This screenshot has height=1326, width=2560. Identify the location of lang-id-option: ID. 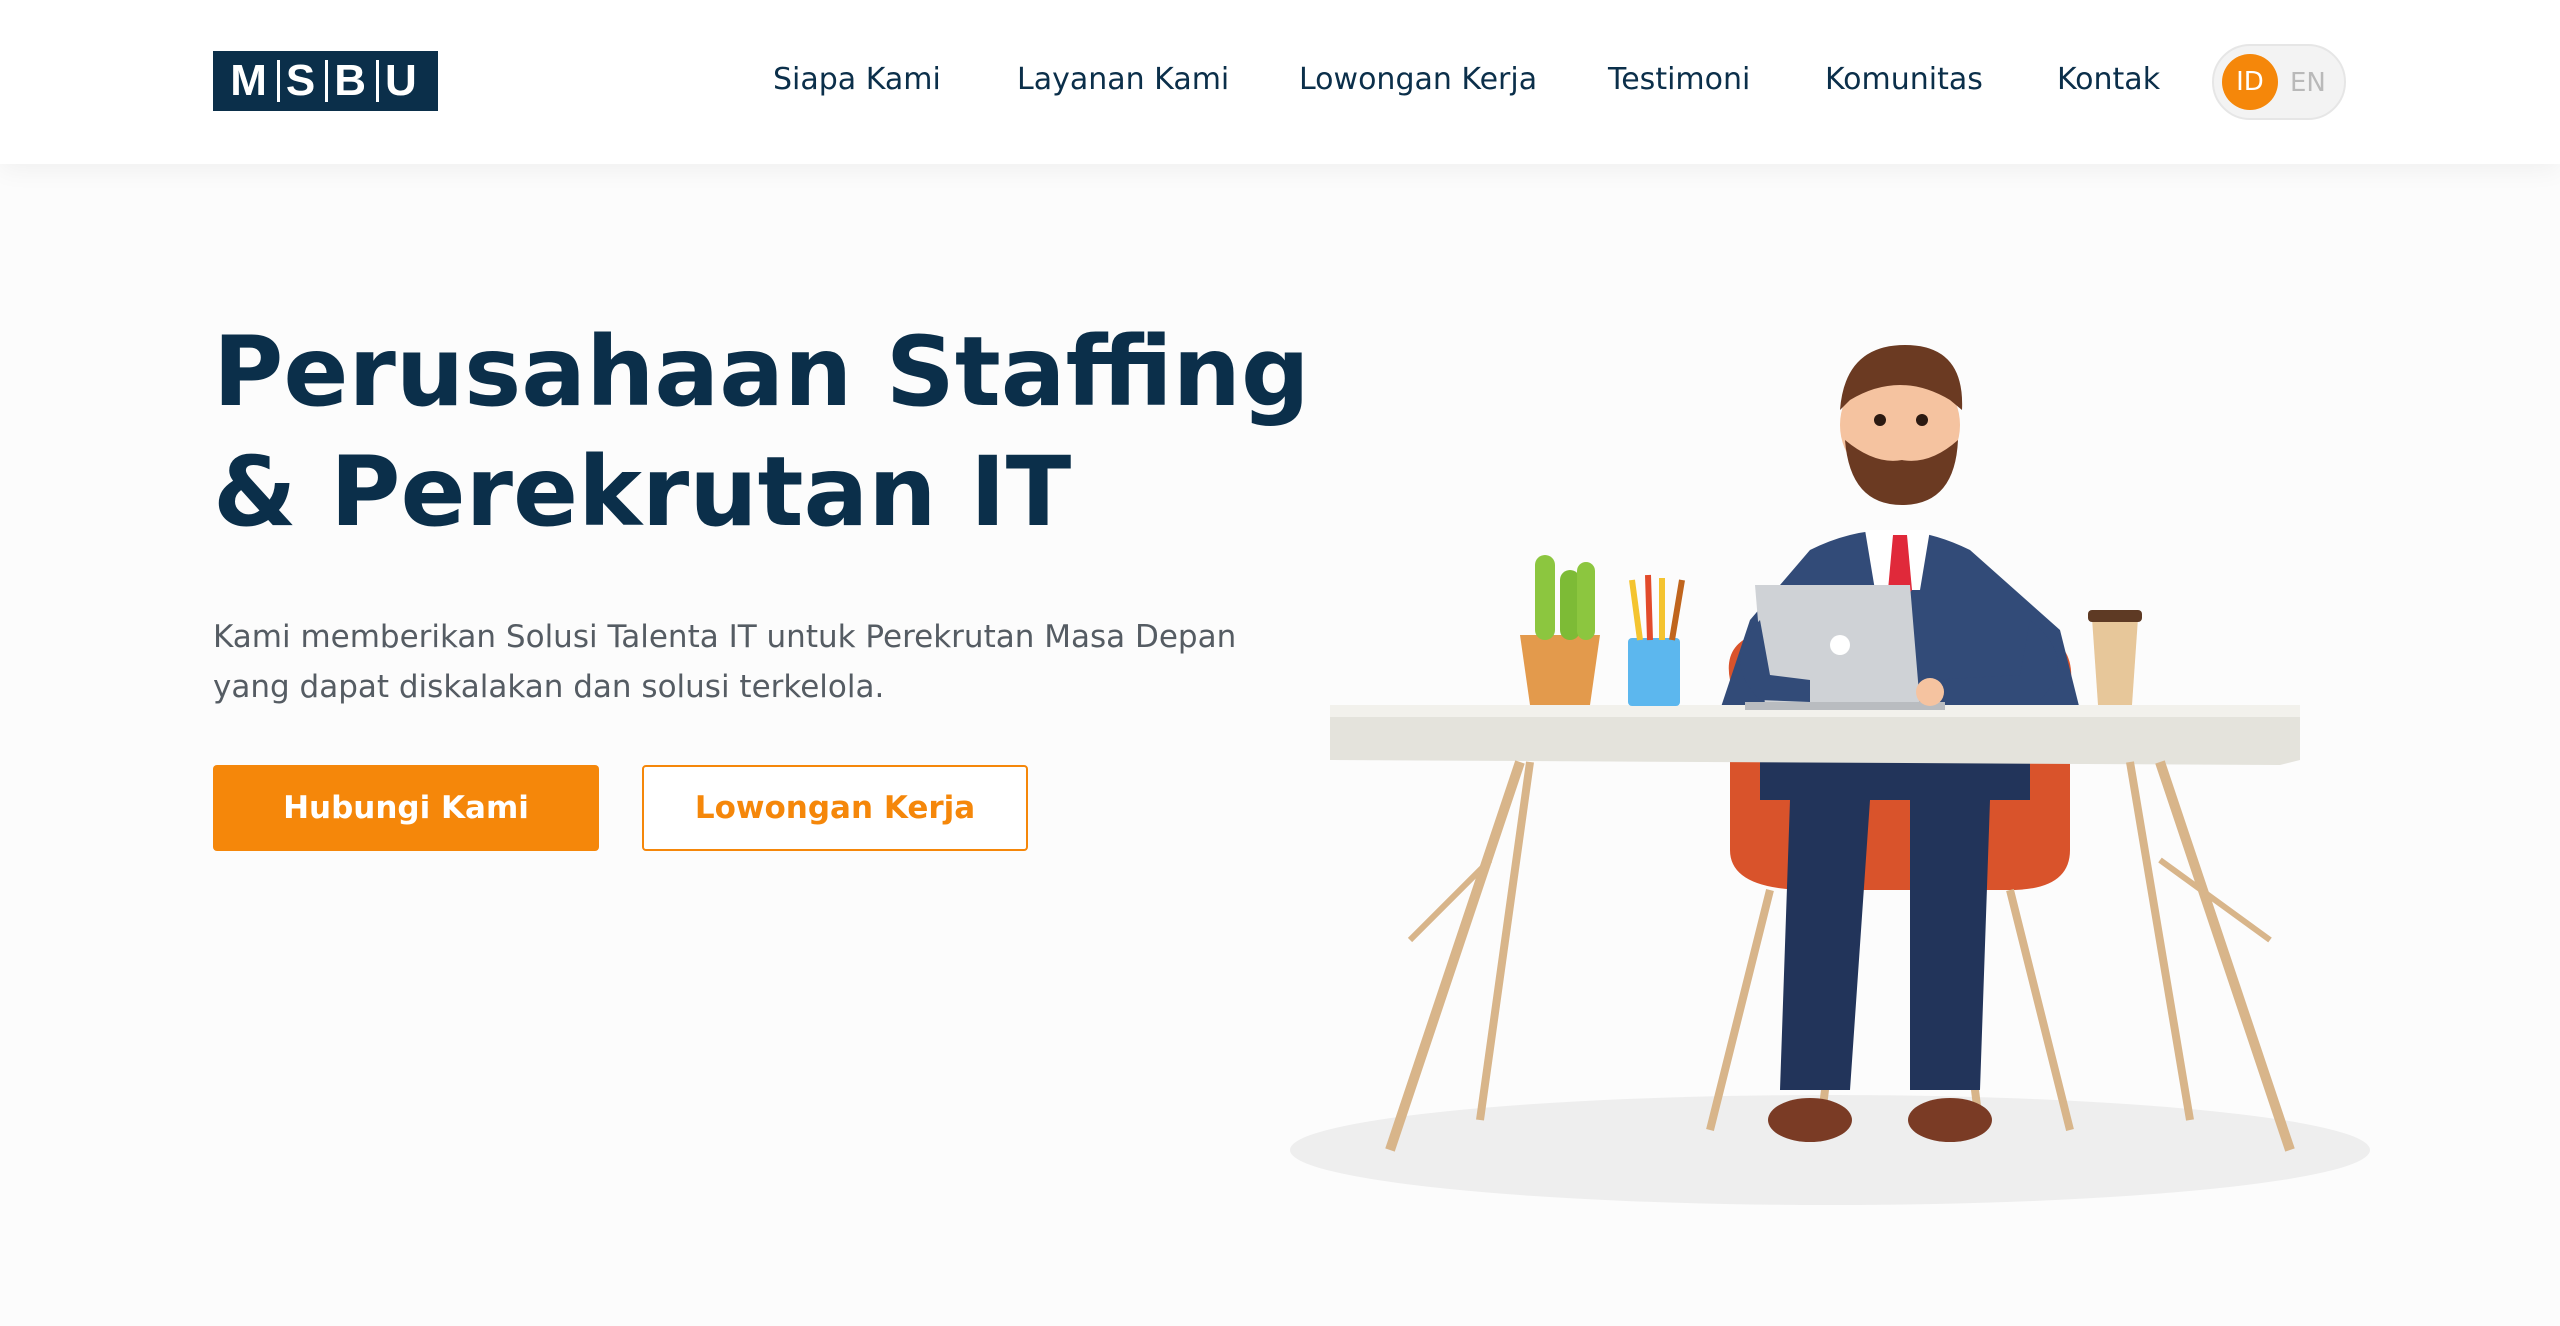
(2250, 82).